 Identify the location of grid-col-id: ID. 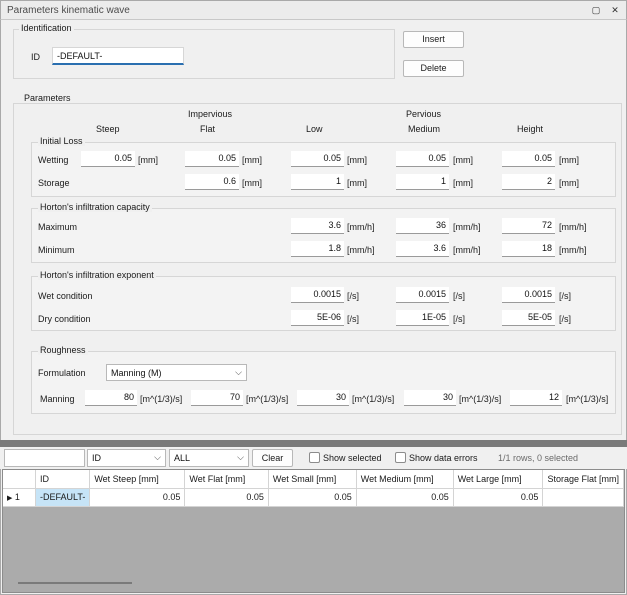
(63, 479).